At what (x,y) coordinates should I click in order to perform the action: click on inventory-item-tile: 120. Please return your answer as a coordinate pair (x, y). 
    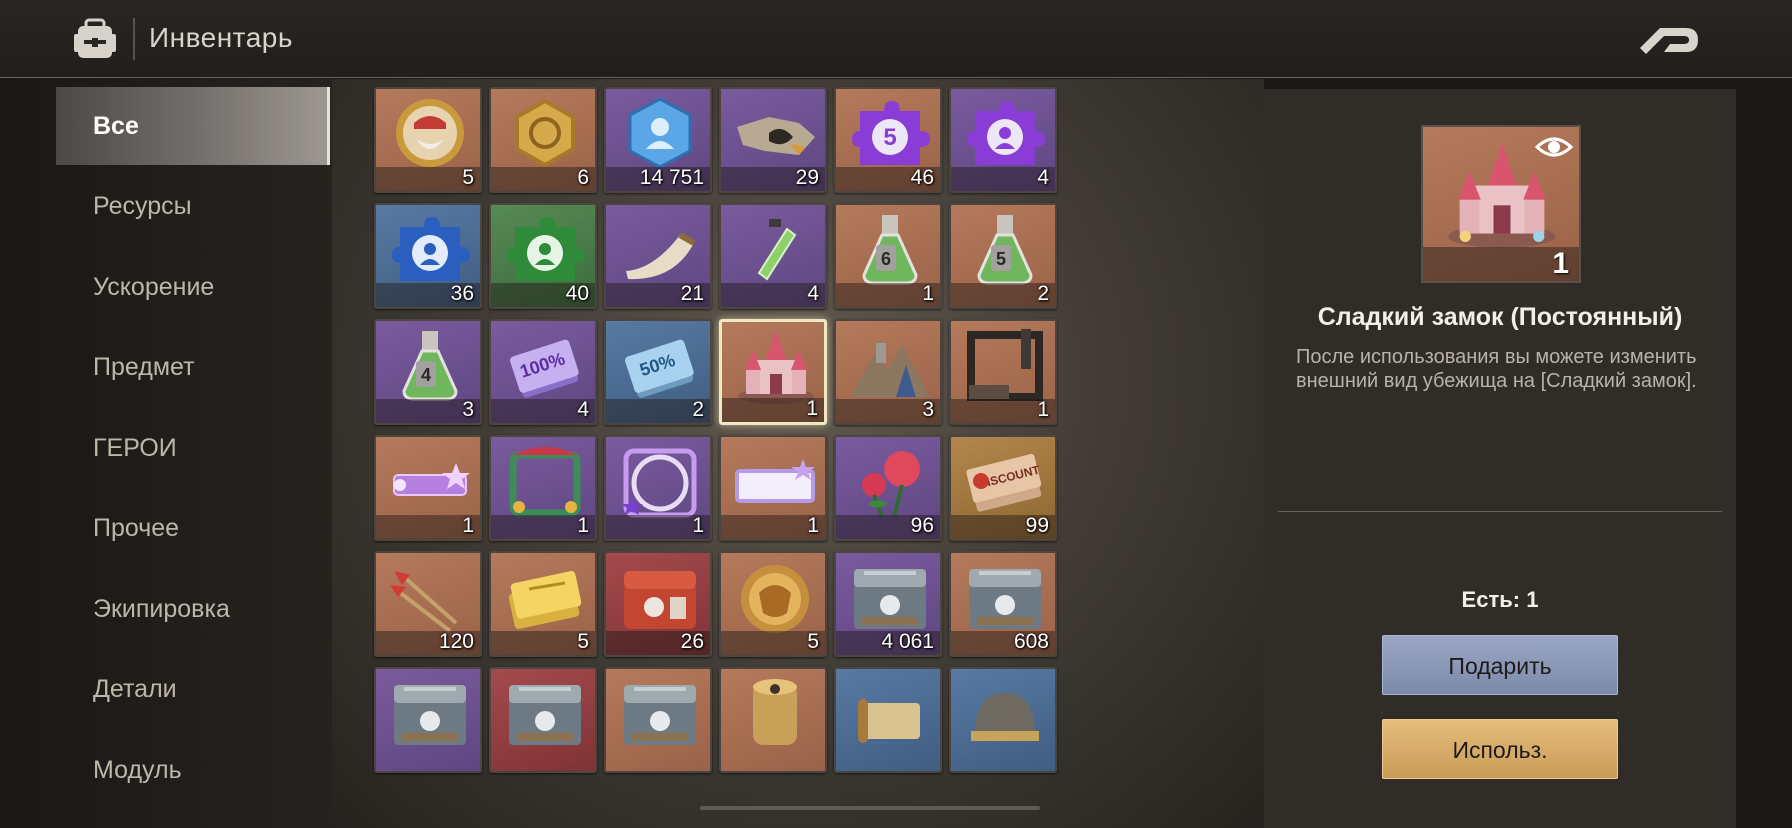
    Looking at the image, I should click on (428, 604).